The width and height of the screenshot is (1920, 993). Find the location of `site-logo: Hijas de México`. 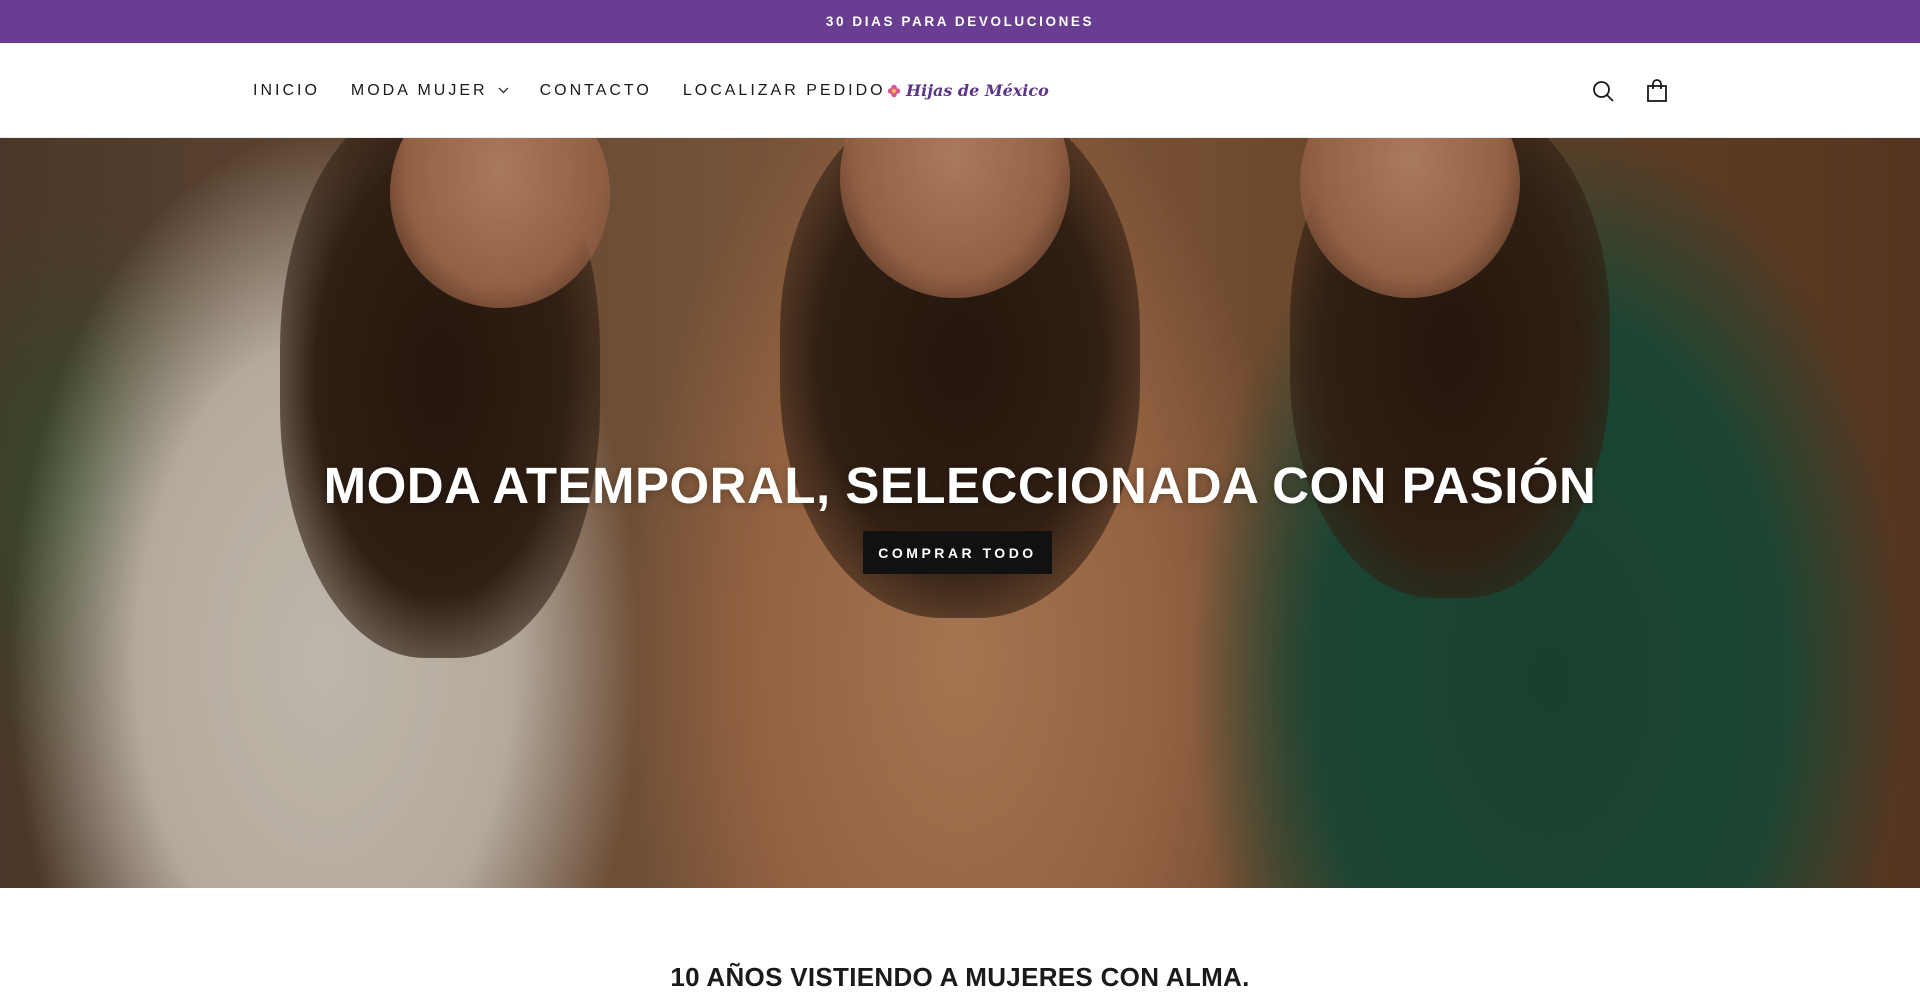

site-logo: Hijas de México is located at coordinates (968, 90).